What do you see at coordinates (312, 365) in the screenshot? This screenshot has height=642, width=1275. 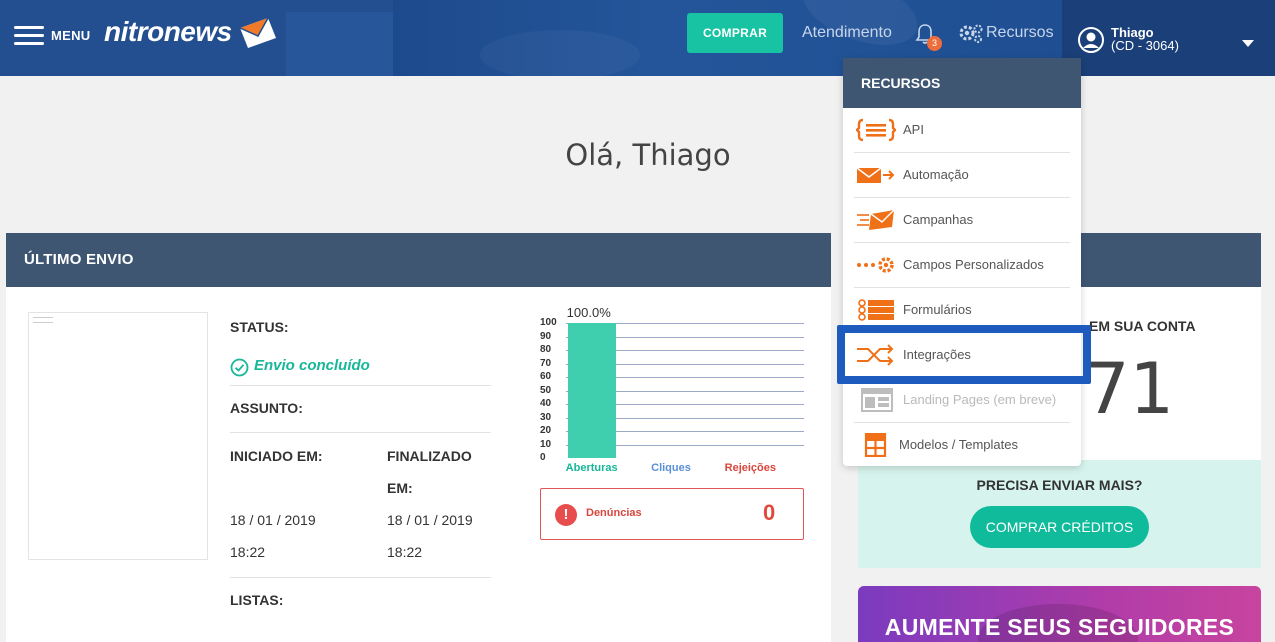 I see `status-value: Envio concluído` at bounding box center [312, 365].